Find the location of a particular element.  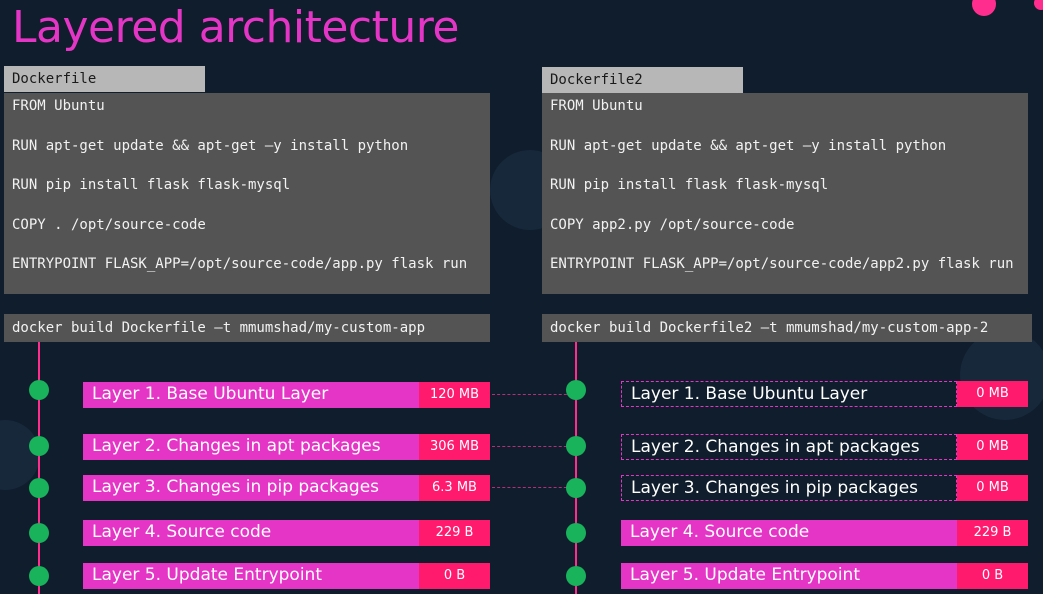

layer-size: 120 MB is located at coordinates (454, 395).